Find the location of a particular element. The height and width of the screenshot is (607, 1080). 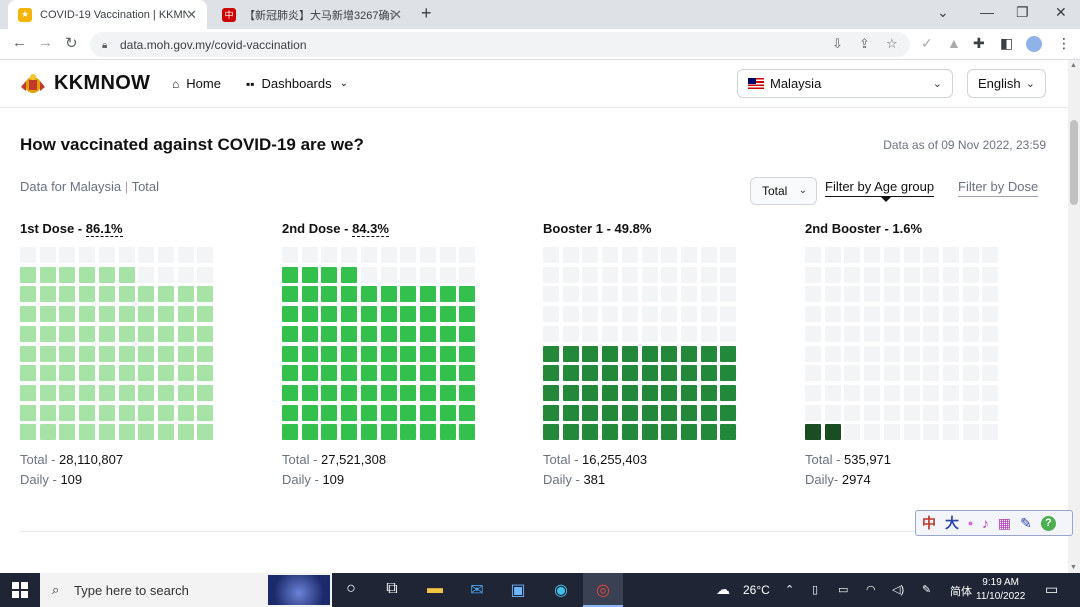

store-icon: ▣ is located at coordinates (518, 590).